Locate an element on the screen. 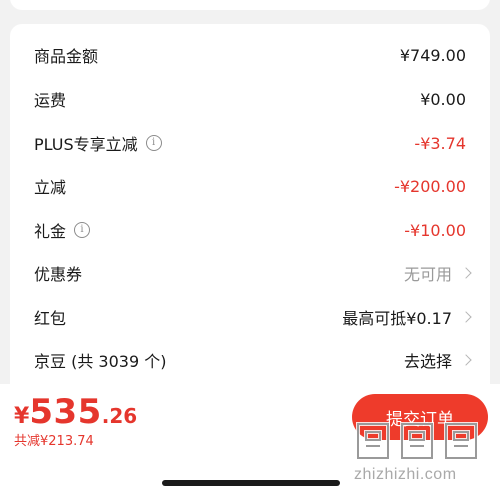 This screenshot has height=494, width=500. total-saved: 共减¥213.74 is located at coordinates (54, 441).